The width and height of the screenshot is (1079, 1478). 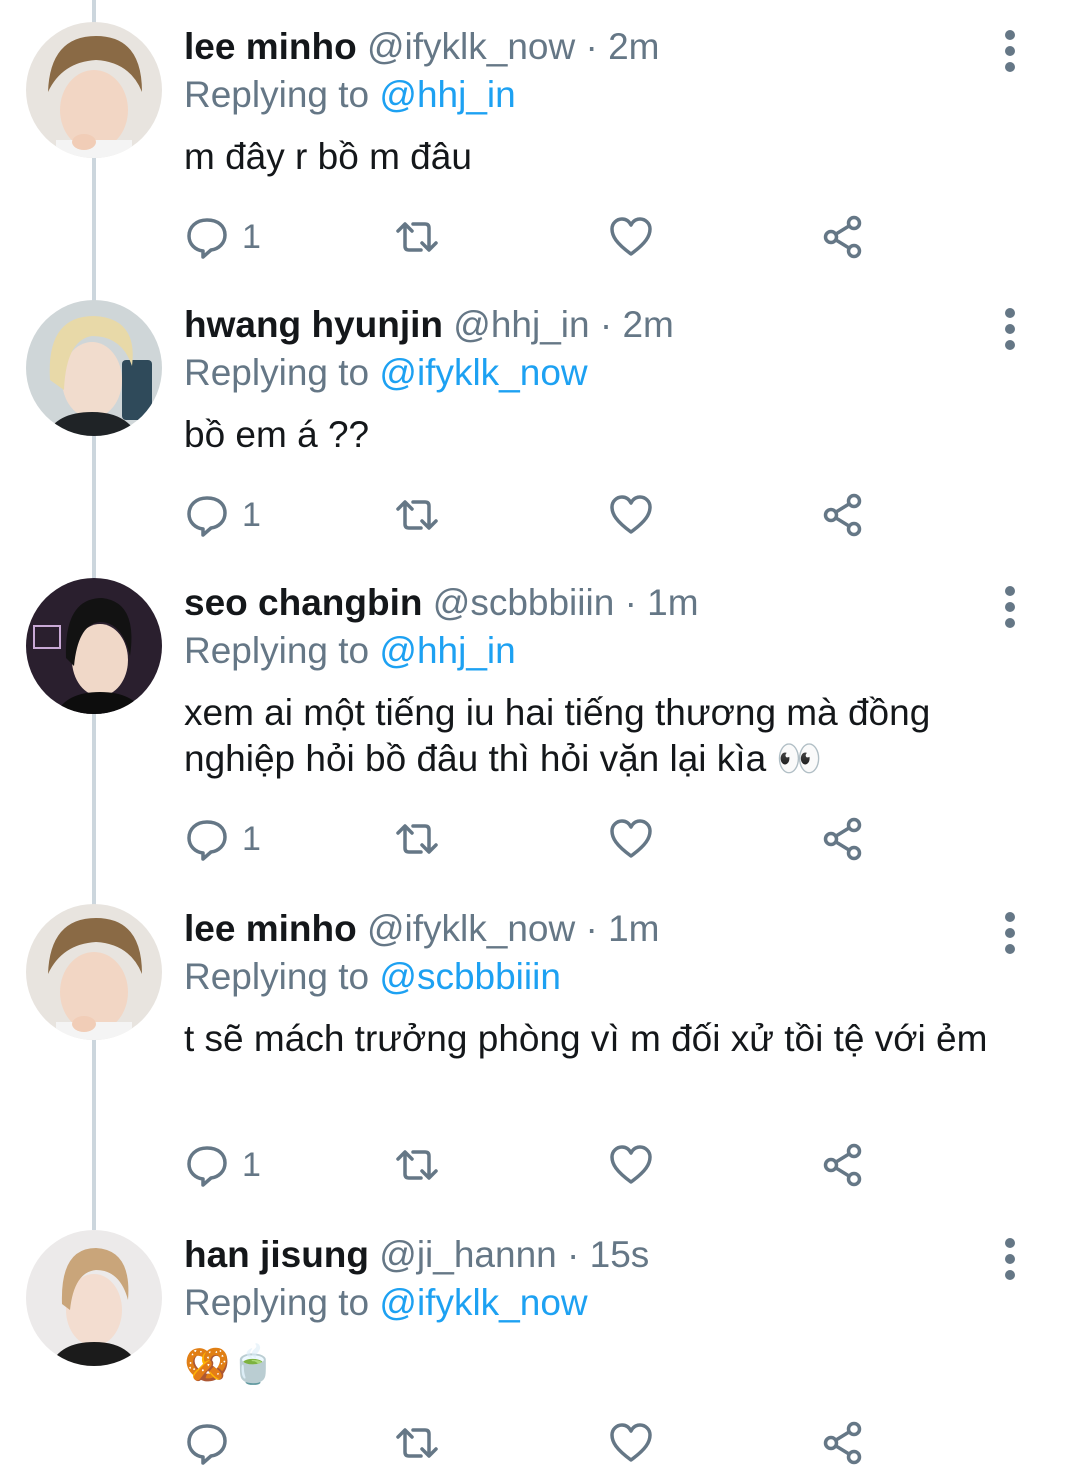 What do you see at coordinates (313, 324) in the screenshot?
I see `display-name: hwang hyunjin` at bounding box center [313, 324].